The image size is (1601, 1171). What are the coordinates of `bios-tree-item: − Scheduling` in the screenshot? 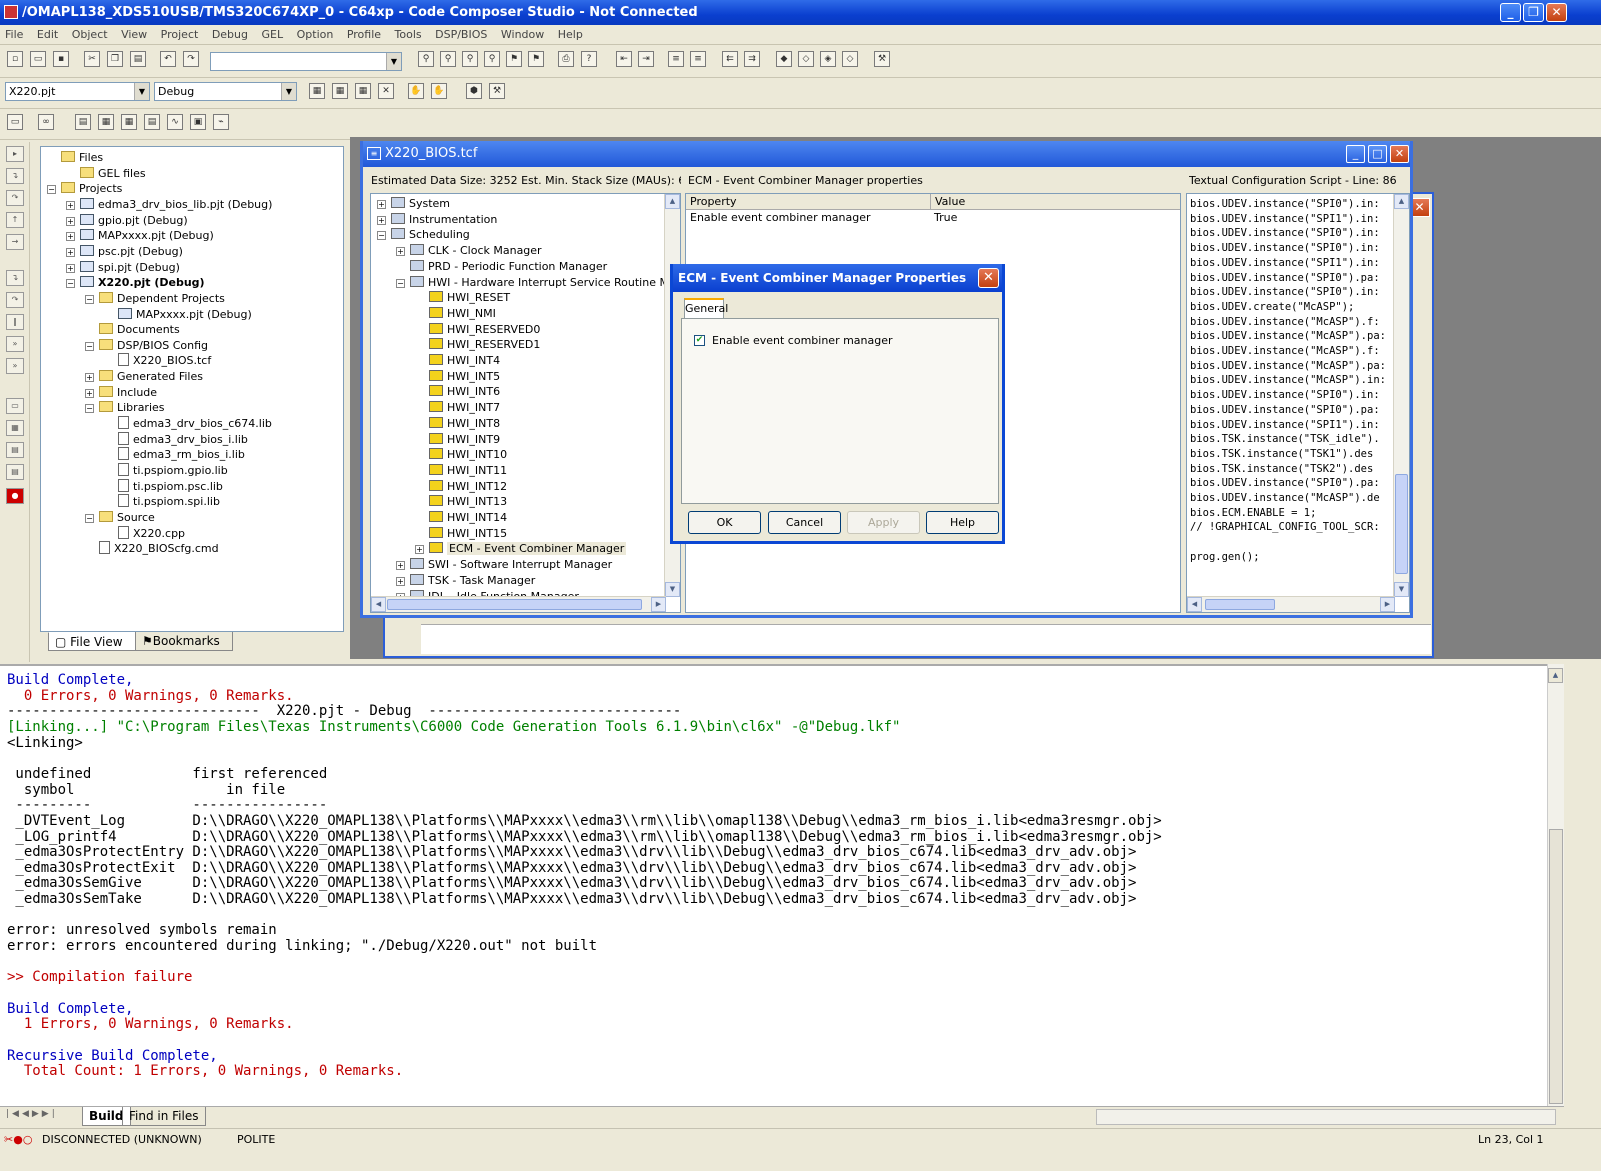 It's located at (423, 235).